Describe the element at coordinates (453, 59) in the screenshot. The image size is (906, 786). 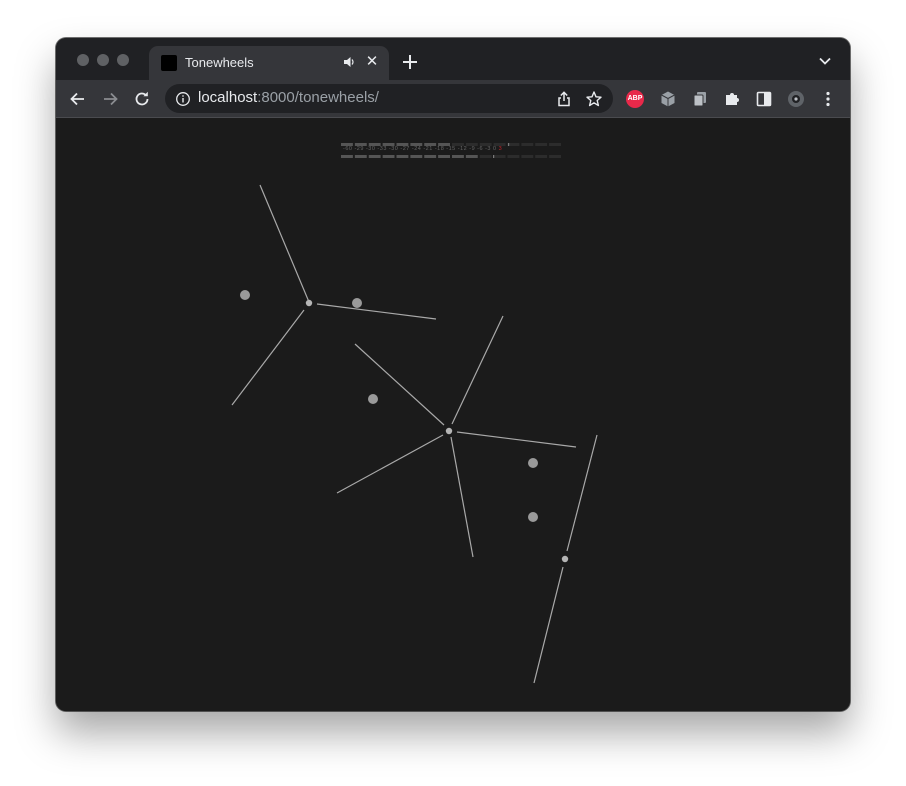
I see `tab-strip: Tonewheels ✕` at that location.